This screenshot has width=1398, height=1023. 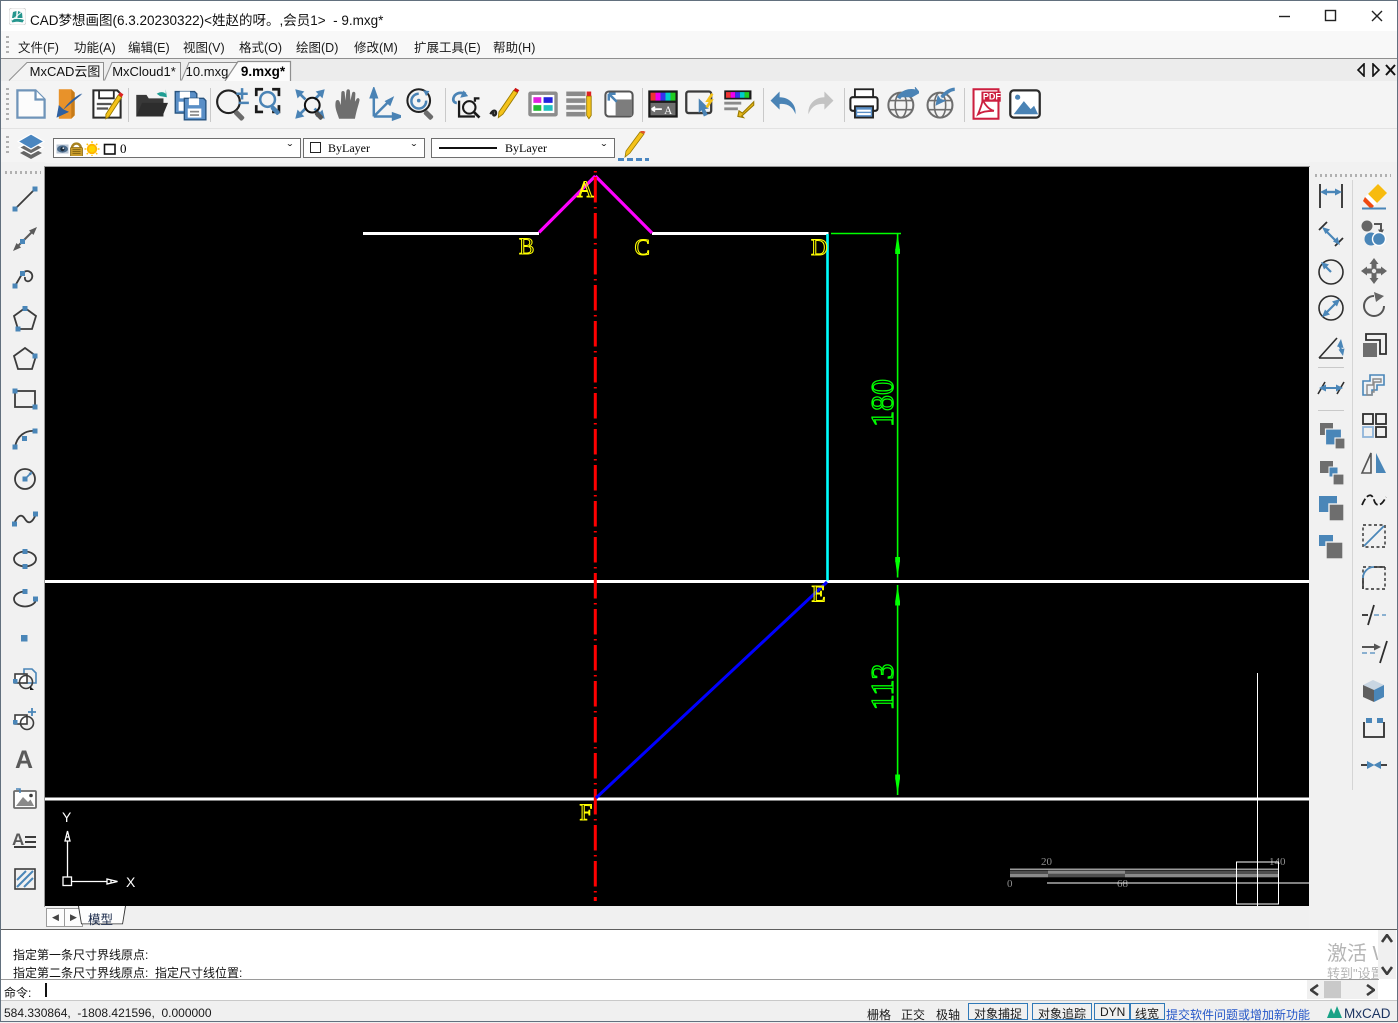 I want to click on svg-text: E, so click(x=819, y=594).